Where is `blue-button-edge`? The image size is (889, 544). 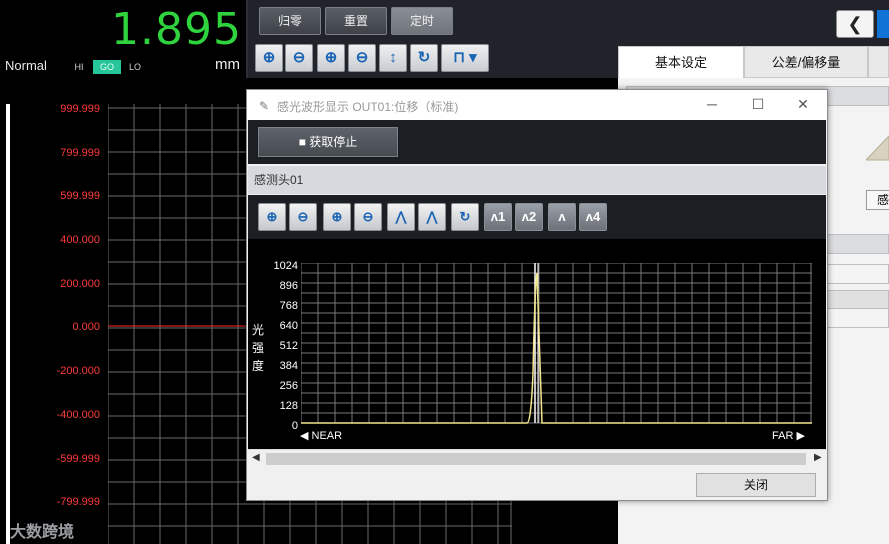
blue-button-edge is located at coordinates (883, 24).